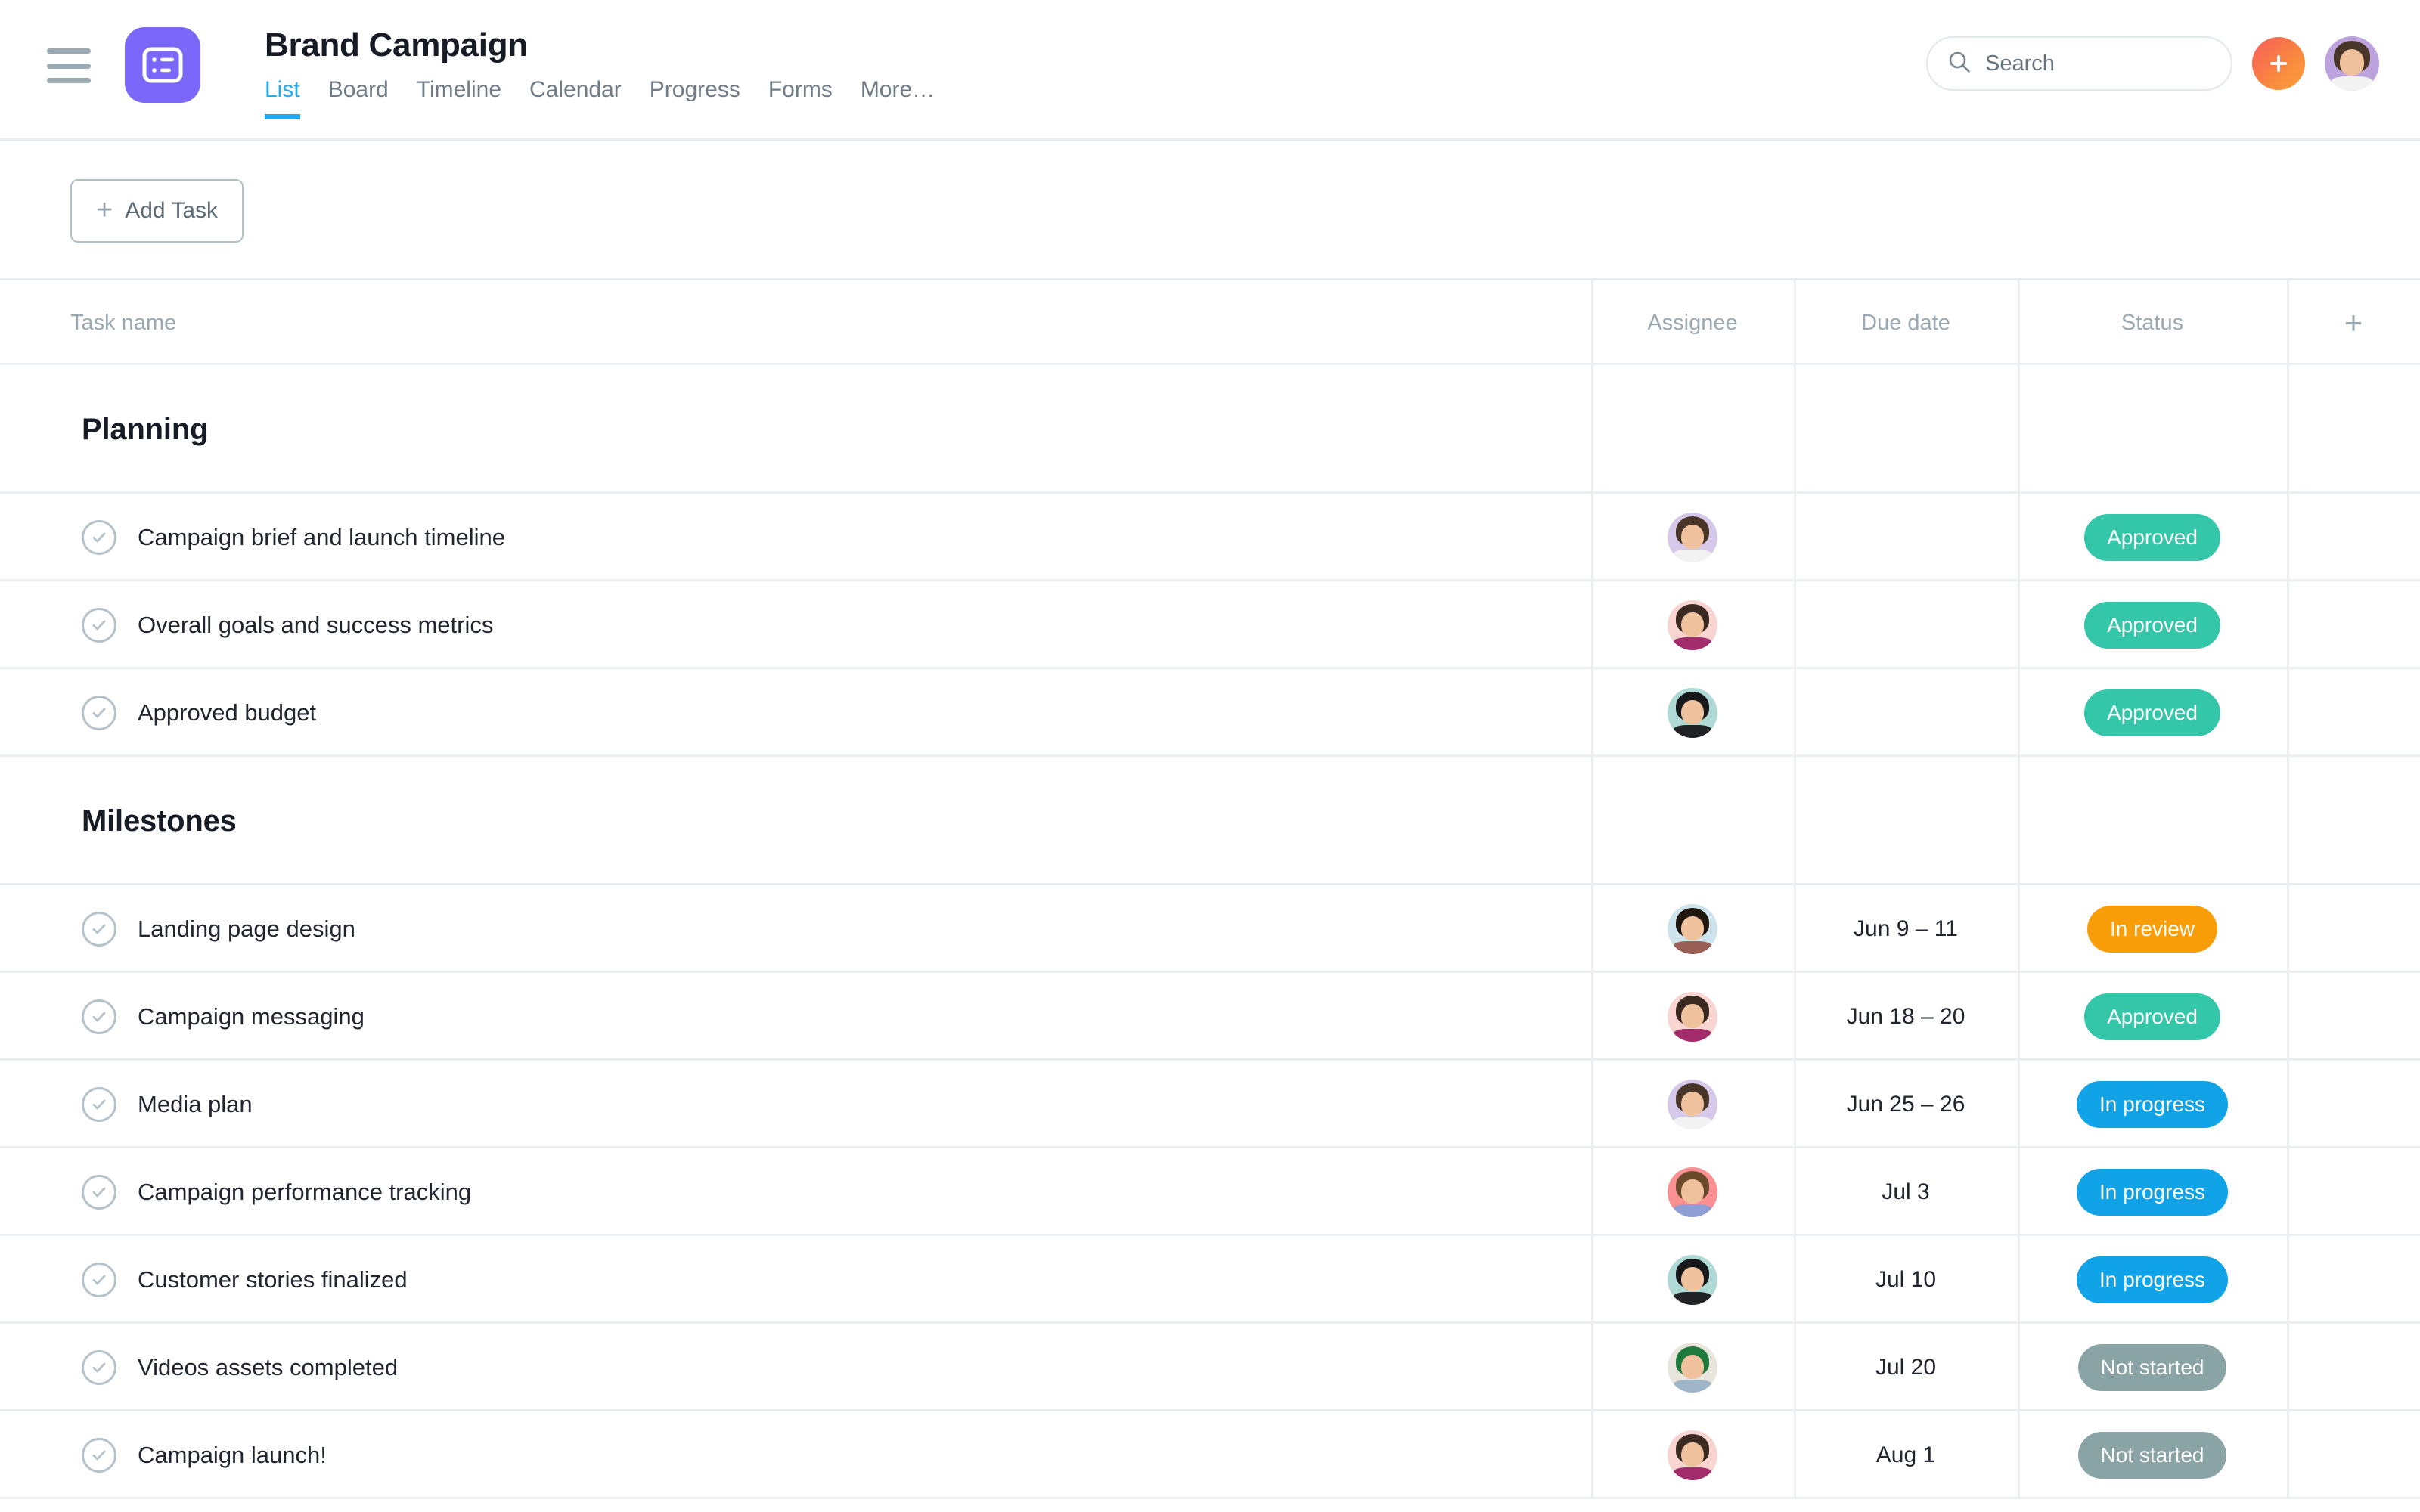  I want to click on due-date-cell: Jul 20, so click(1906, 1367).